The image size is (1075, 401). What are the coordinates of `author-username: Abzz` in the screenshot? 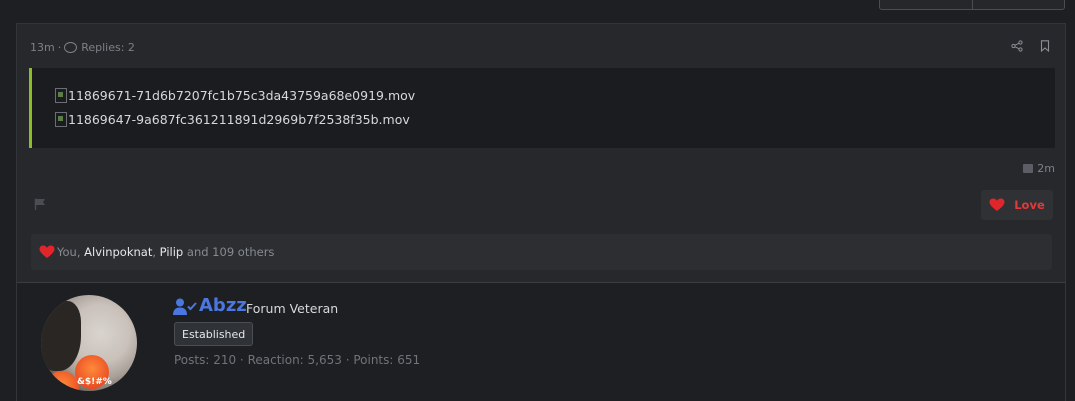 It's located at (223, 305).